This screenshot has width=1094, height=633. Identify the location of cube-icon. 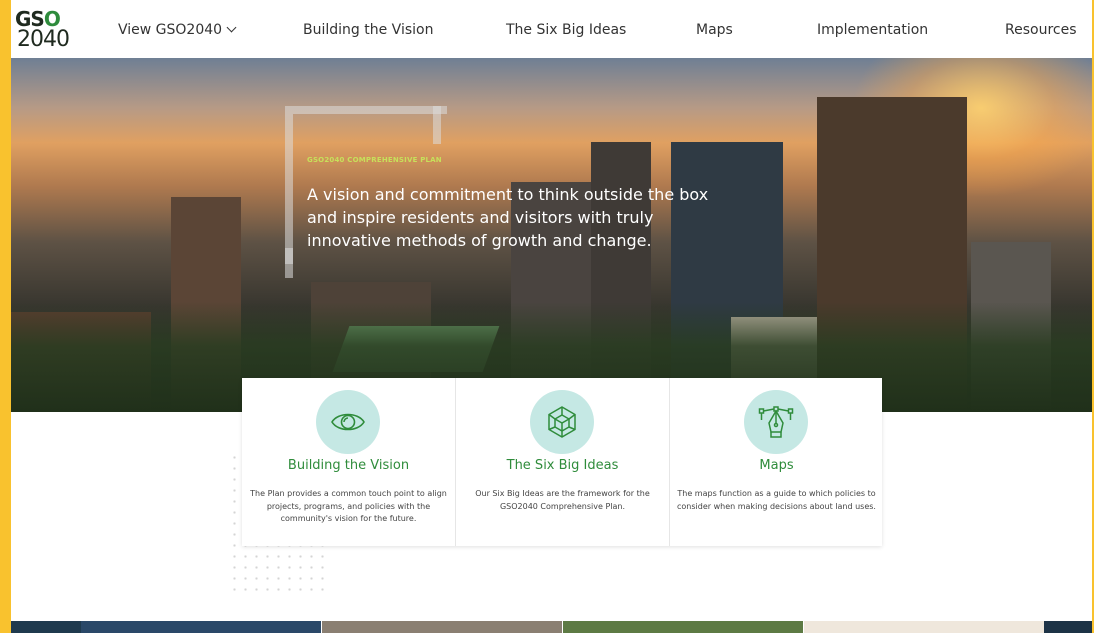
(562, 422).